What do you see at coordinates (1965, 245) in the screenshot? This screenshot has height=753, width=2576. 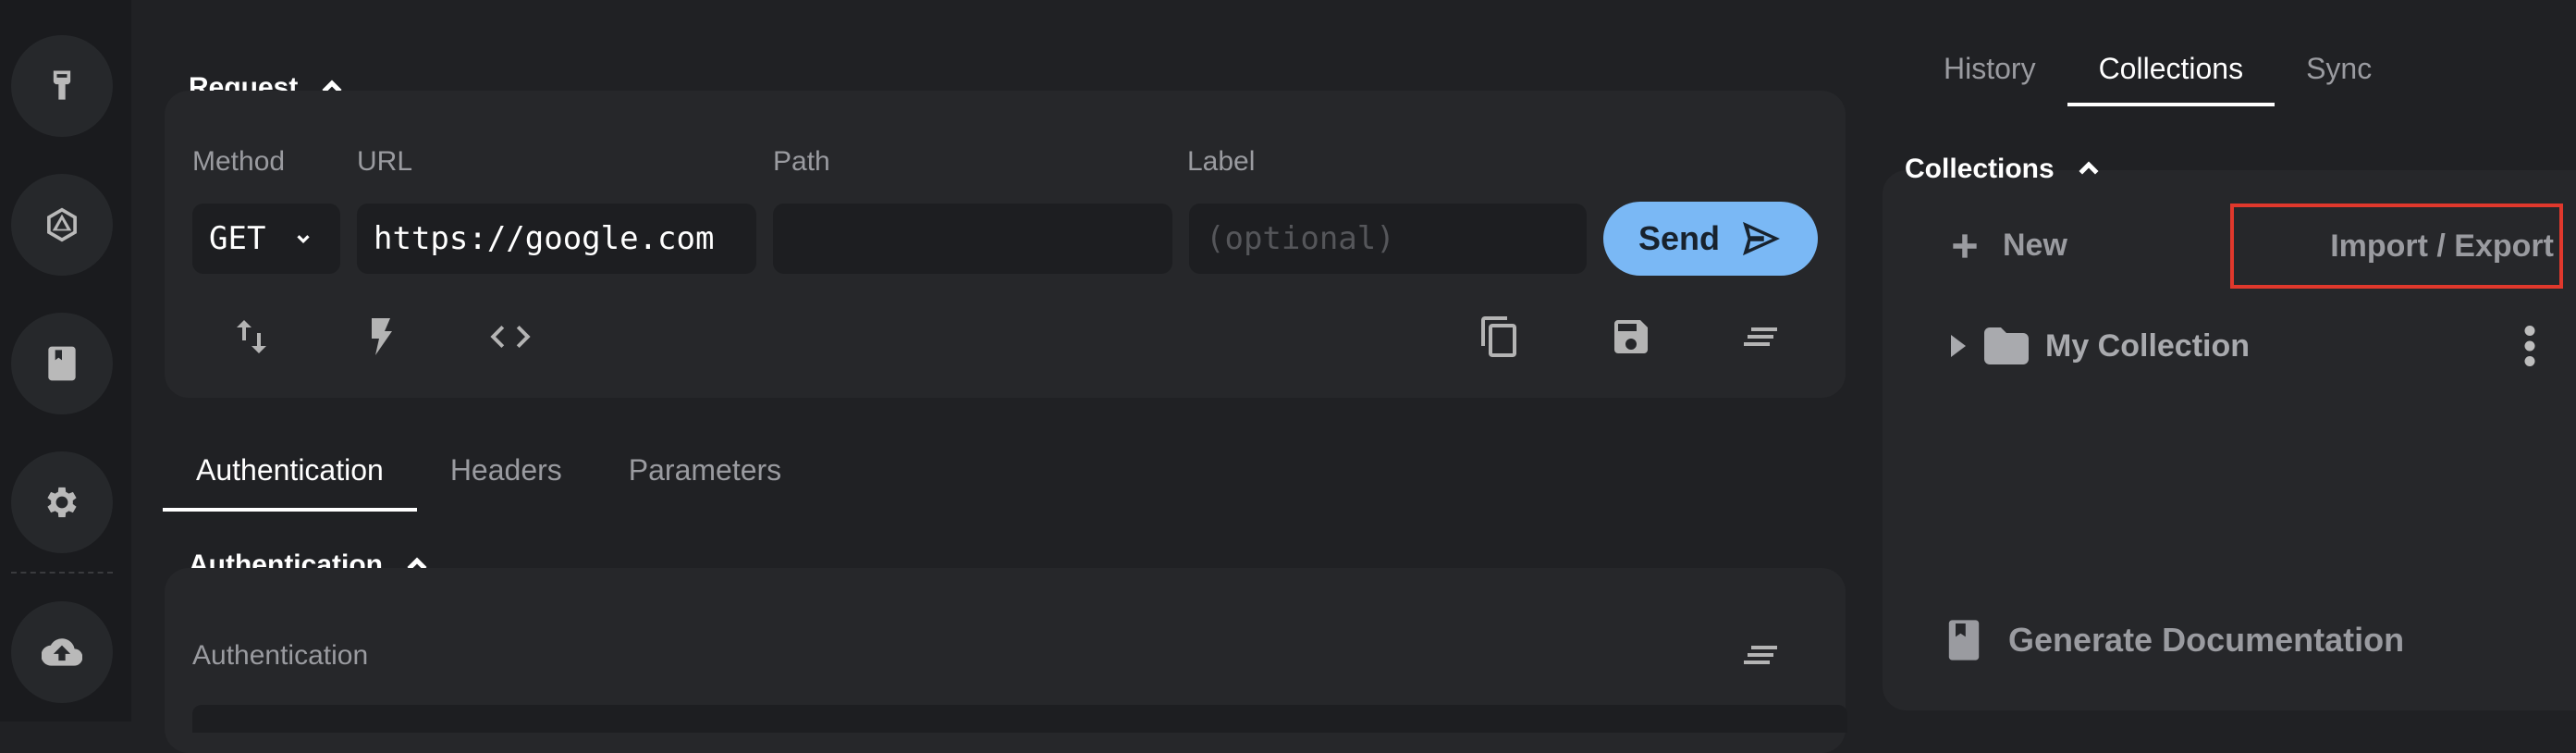 I see `plus-icon` at bounding box center [1965, 245].